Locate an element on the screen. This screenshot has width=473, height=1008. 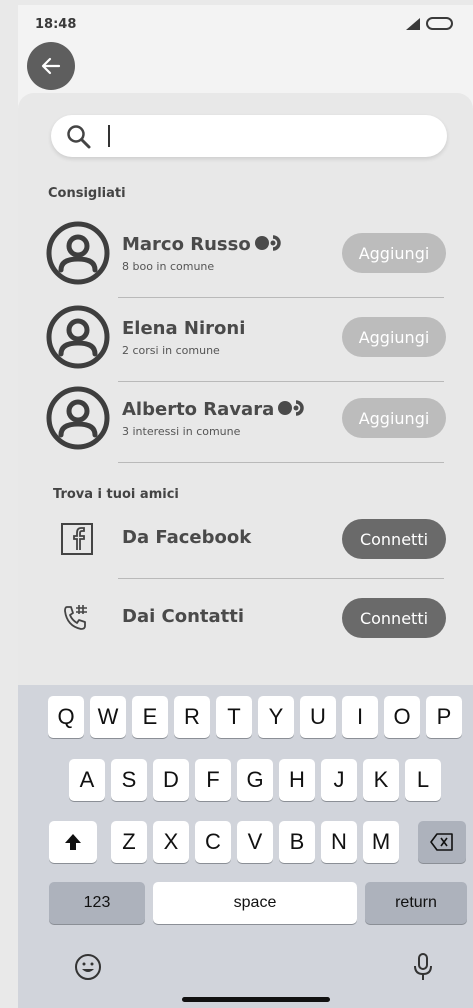
friend-source-label: Da Facebook is located at coordinates (187, 537).